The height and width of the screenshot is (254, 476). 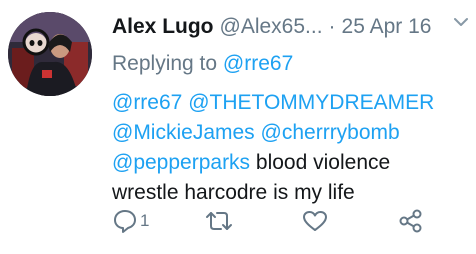 I want to click on tweet-actions: 1, so click(x=277, y=221).